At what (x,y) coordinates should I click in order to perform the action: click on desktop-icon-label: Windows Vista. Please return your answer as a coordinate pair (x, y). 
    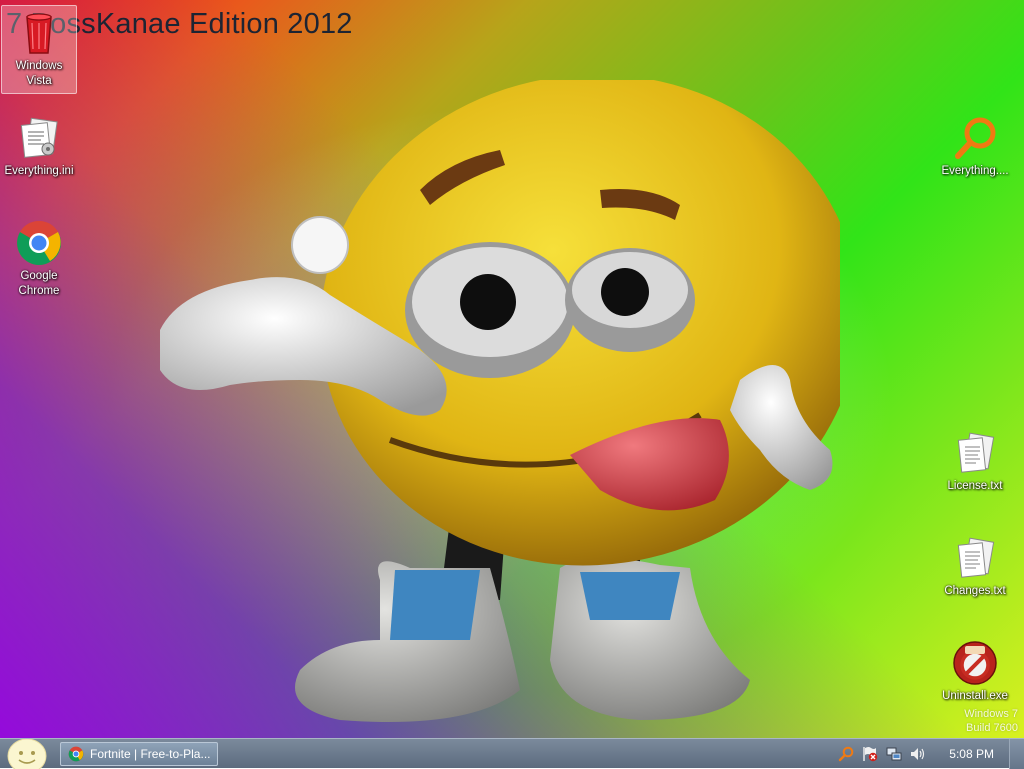
    Looking at the image, I should click on (39, 73).